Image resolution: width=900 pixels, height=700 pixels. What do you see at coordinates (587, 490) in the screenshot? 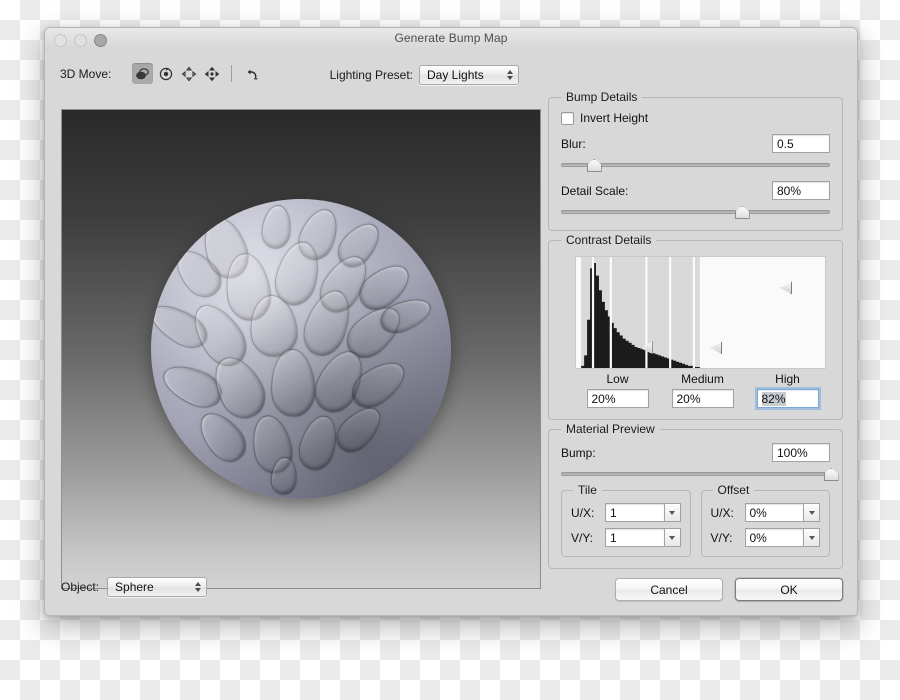
I see `tile-title: Tile` at bounding box center [587, 490].